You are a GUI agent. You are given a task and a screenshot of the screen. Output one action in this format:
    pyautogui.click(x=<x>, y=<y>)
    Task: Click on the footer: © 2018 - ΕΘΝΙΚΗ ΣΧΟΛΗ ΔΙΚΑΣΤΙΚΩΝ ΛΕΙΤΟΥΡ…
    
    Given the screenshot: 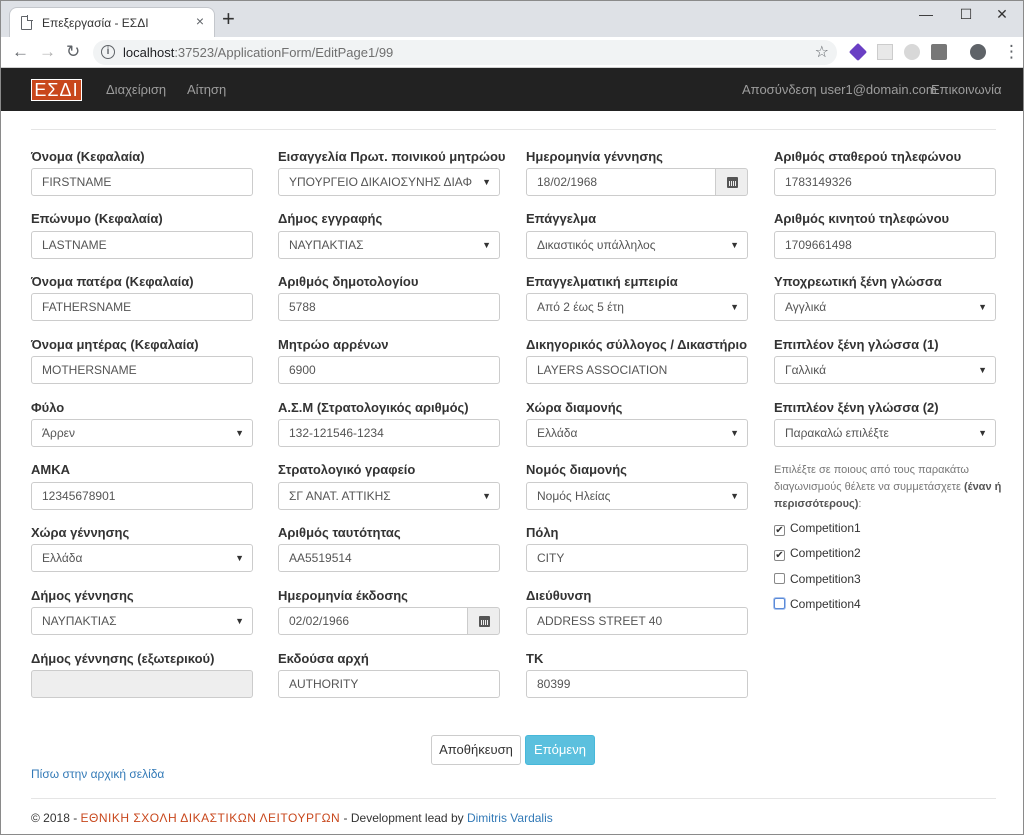 What is the action you would take?
    pyautogui.click(x=292, y=818)
    